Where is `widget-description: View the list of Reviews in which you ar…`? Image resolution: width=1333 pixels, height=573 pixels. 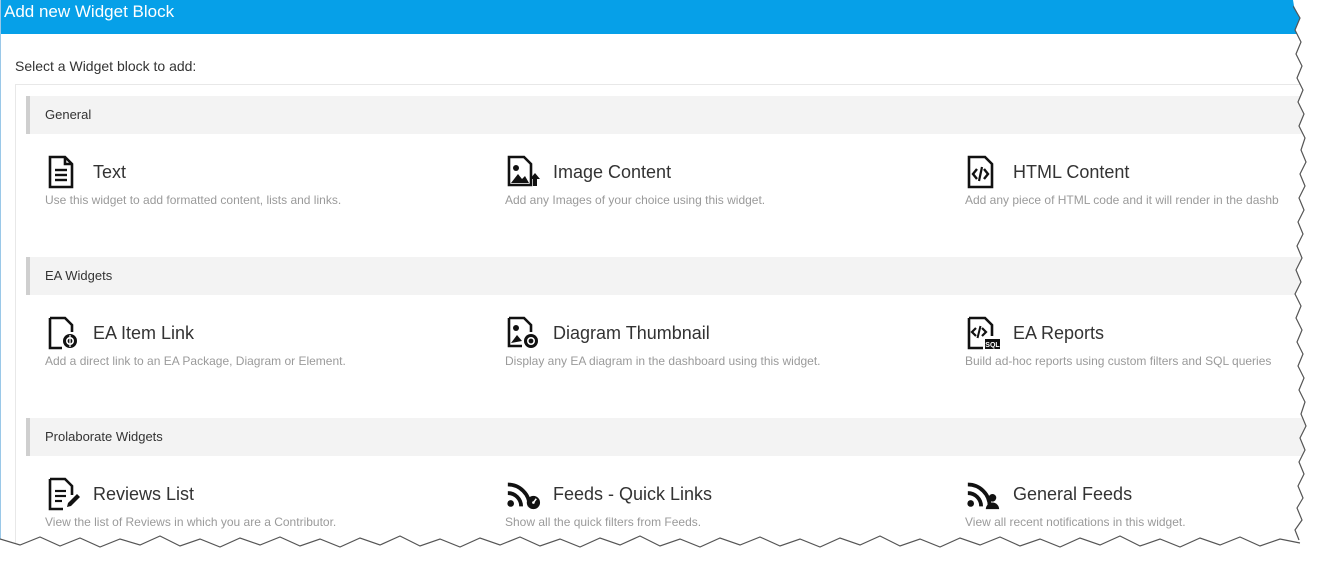 widget-description: View the list of Reviews in which you ar… is located at coordinates (191, 522).